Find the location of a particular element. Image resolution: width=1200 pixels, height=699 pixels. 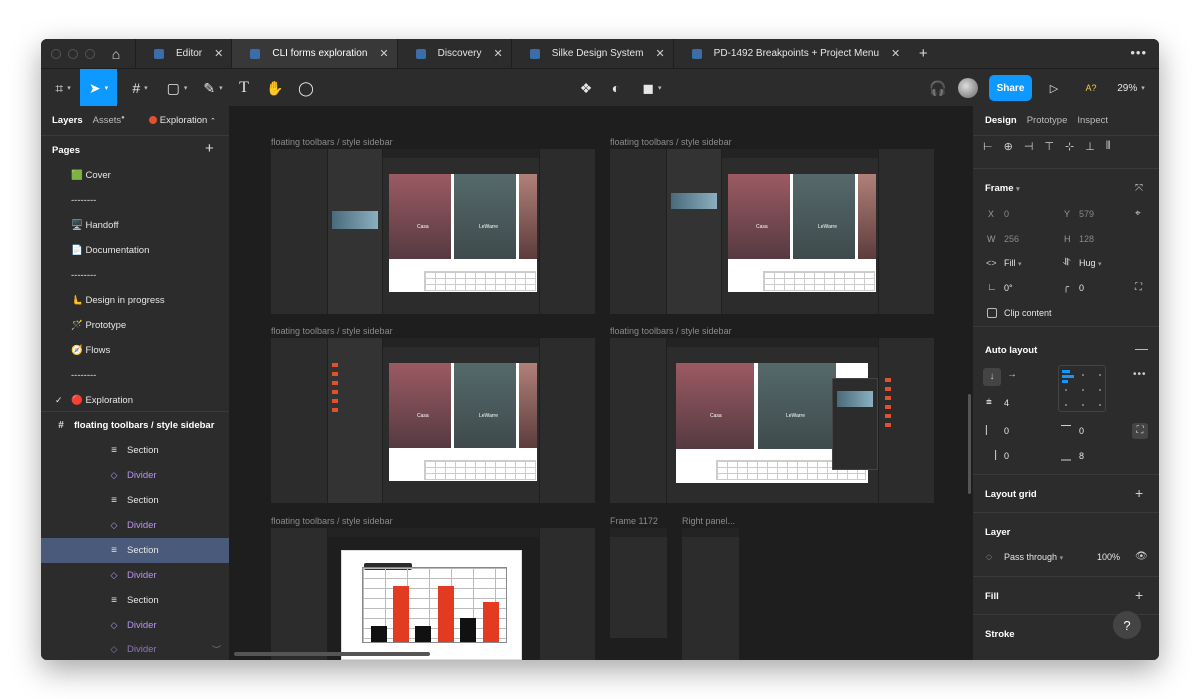

distribute-icon: ⫴ is located at coordinates (1108, 146).